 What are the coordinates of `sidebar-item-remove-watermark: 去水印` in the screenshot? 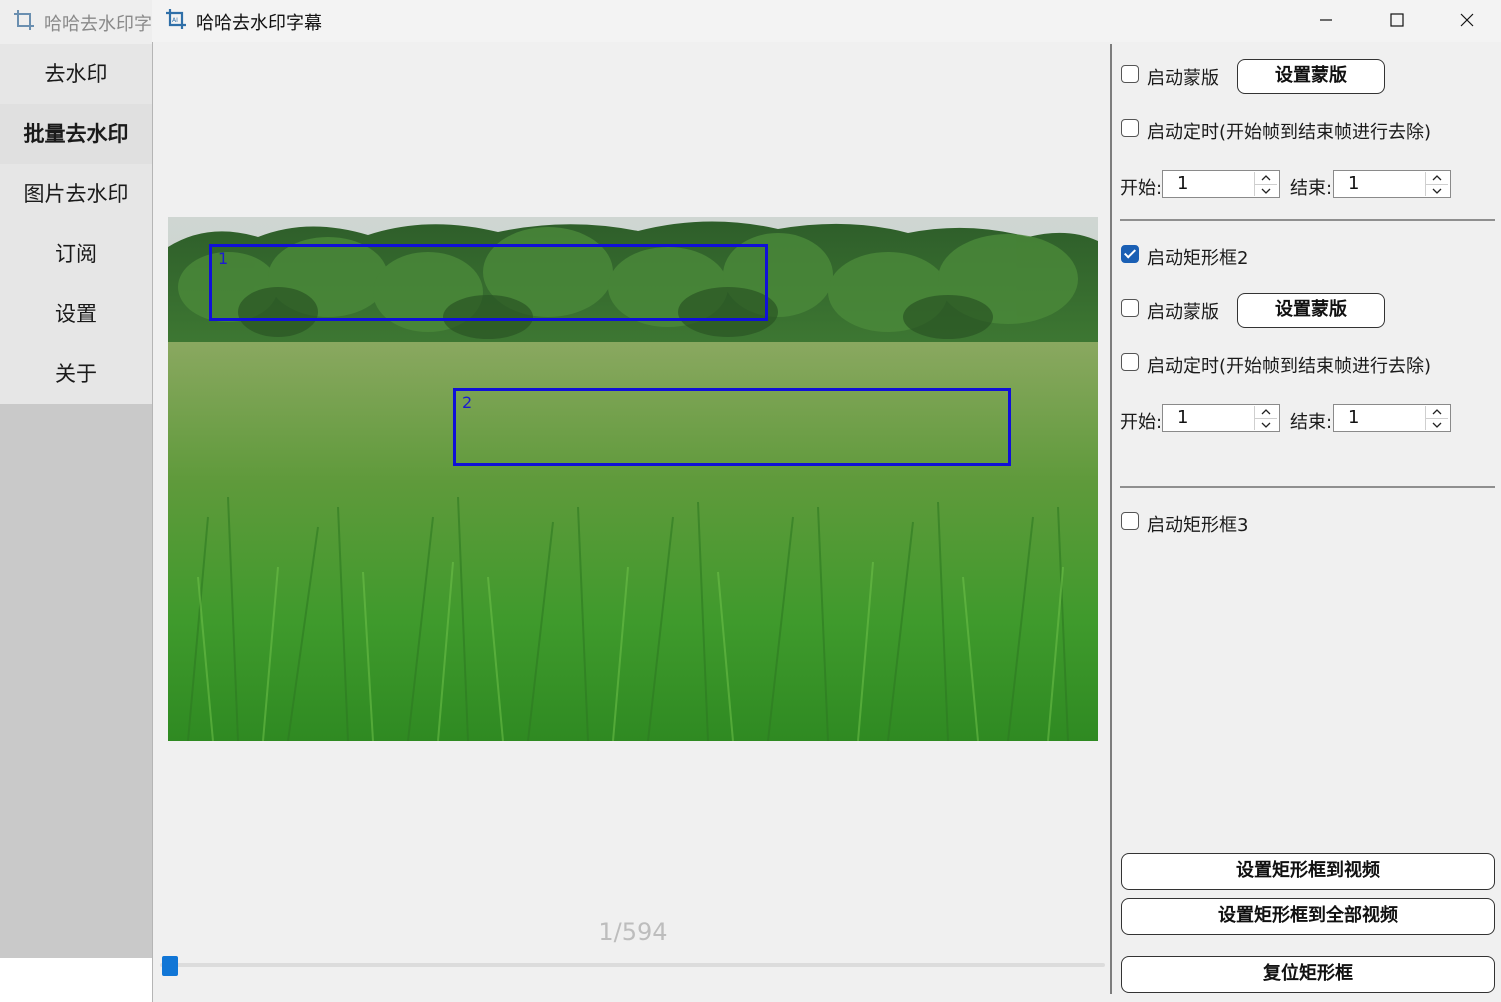 It's located at (76, 74).